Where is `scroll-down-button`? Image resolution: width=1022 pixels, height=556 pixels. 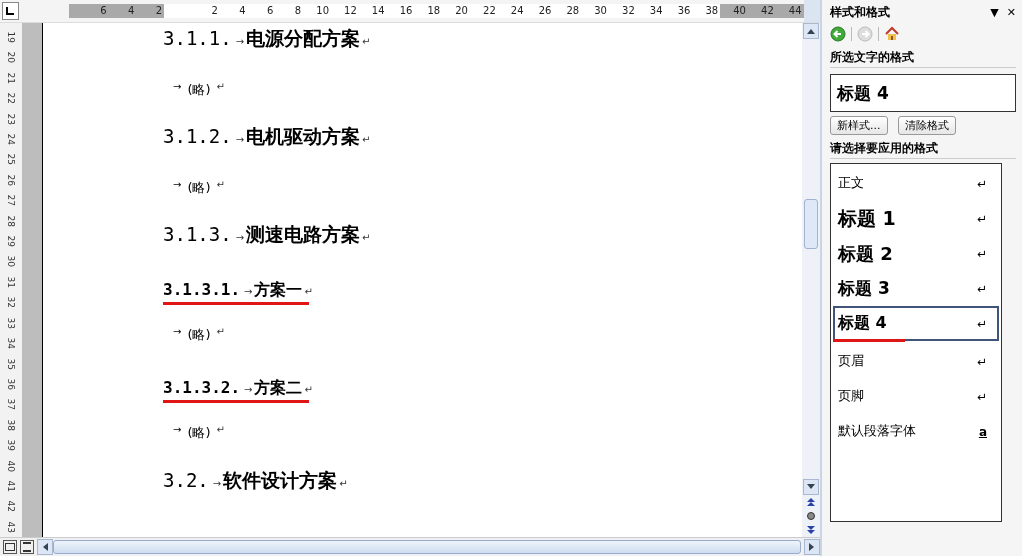
scroll-down-button is located at coordinates (811, 487).